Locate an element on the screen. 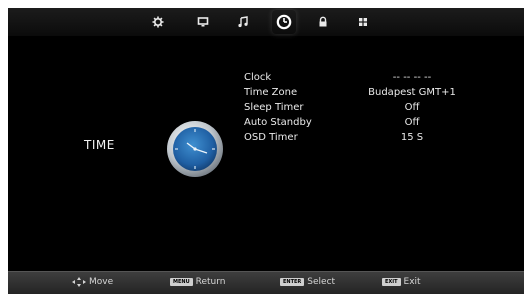 The image size is (531, 300). tab-lock is located at coordinates (323, 22).